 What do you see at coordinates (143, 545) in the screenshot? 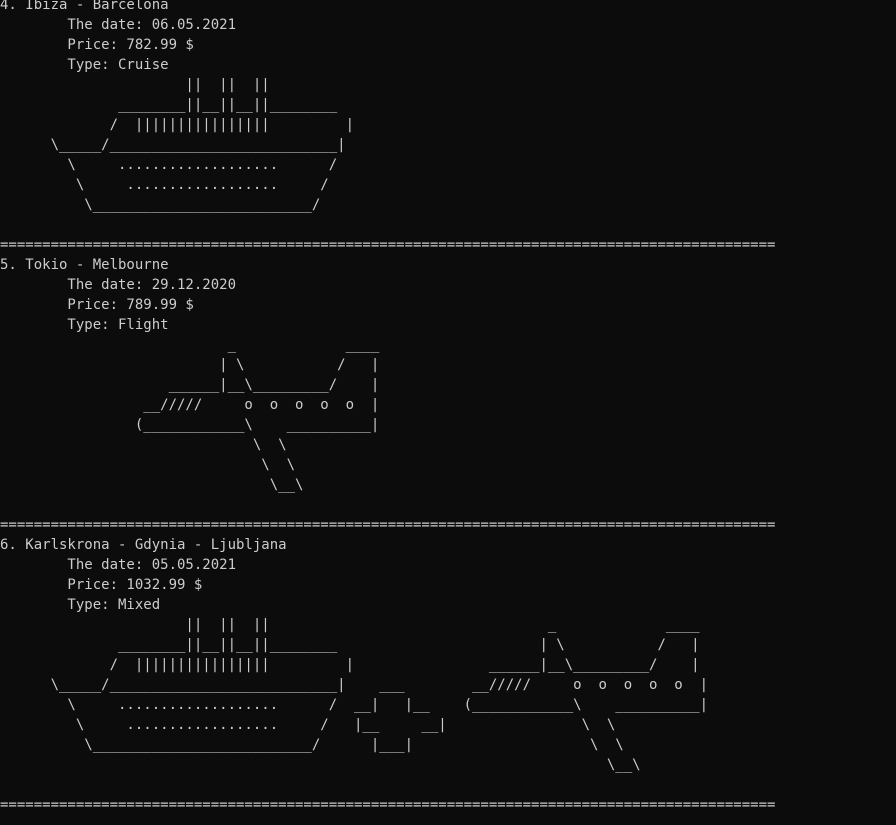
I see `trip-6-route: 6. Karlskrona - Gdynia - Ljubljana` at bounding box center [143, 545].